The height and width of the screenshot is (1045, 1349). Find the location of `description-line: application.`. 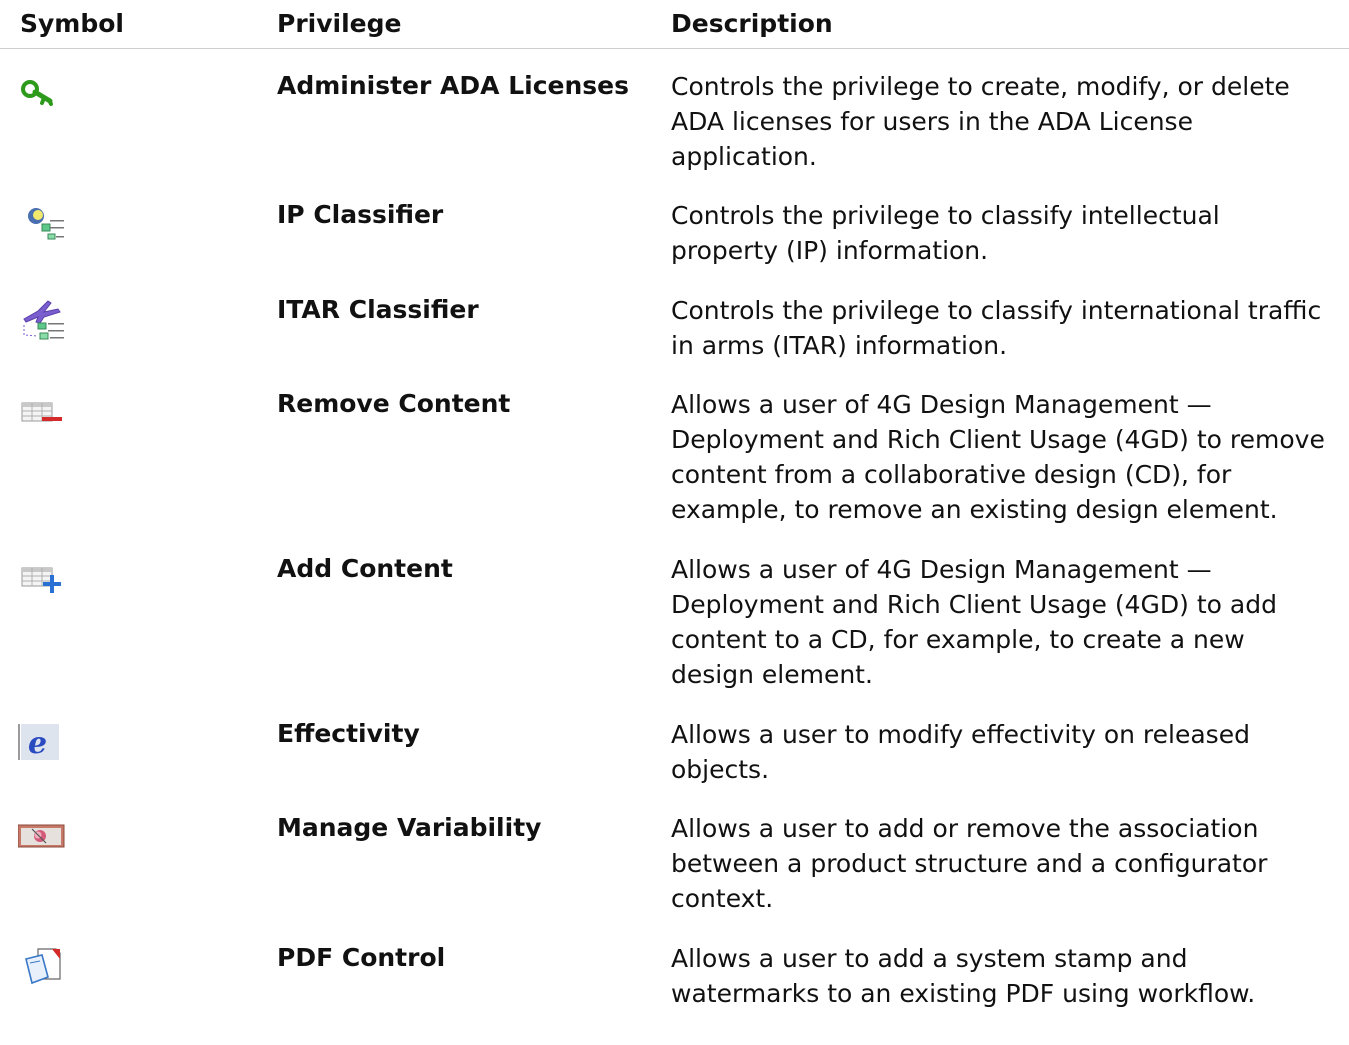

description-line: application. is located at coordinates (744, 156).